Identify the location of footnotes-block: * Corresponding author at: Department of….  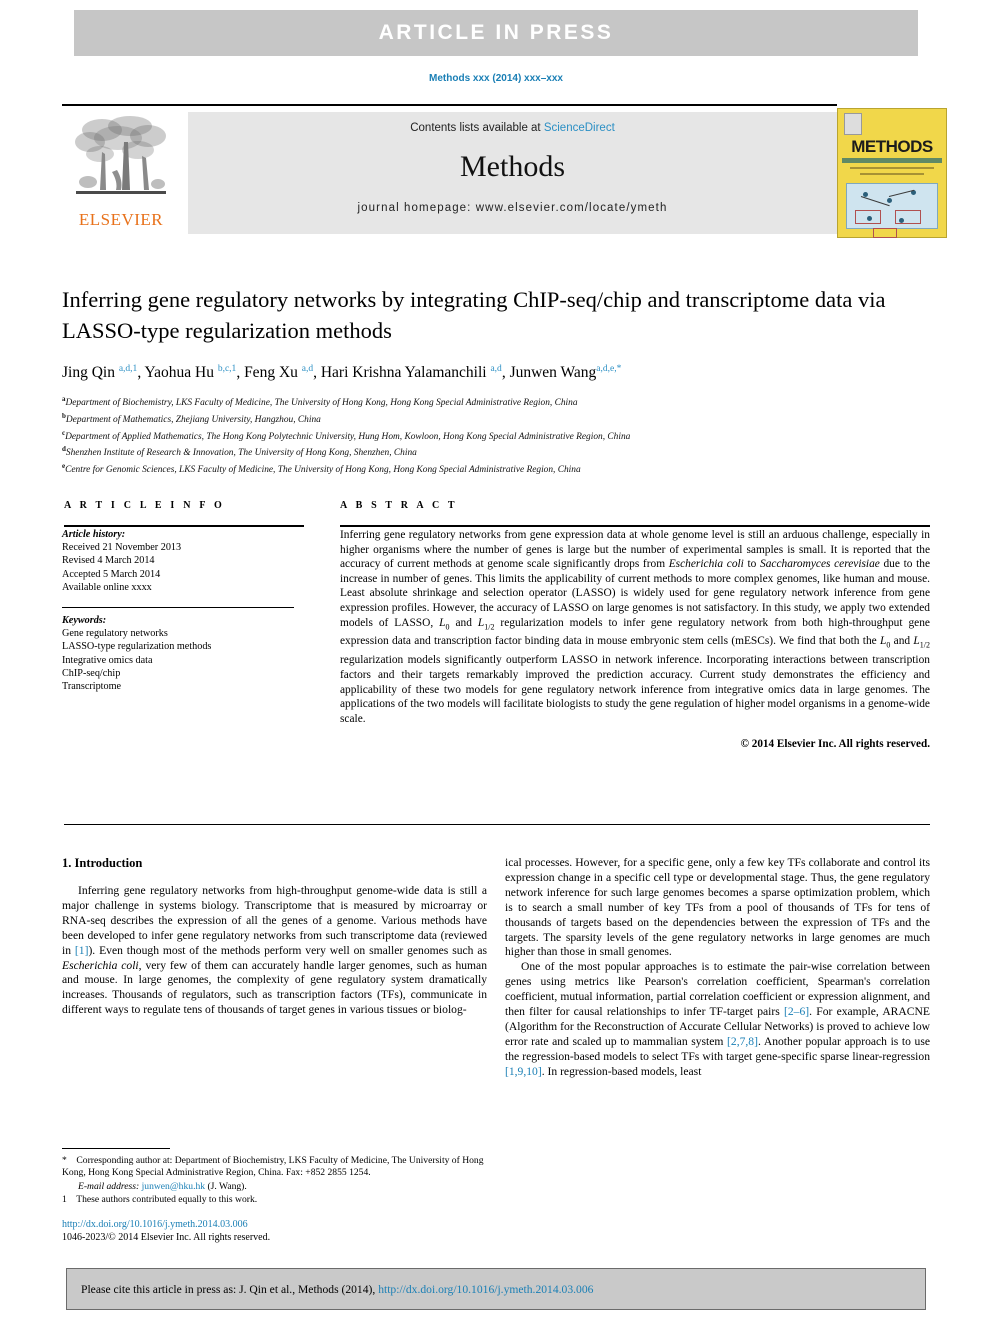
(274, 1177).